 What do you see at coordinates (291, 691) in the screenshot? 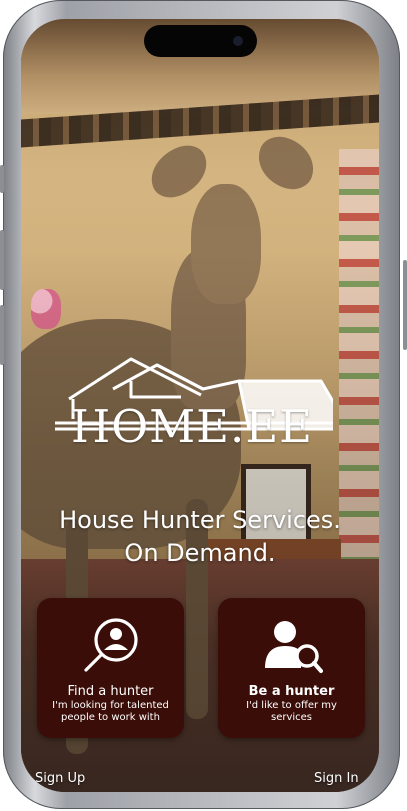
I see `be-hunter-title: Be a hunter` at bounding box center [291, 691].